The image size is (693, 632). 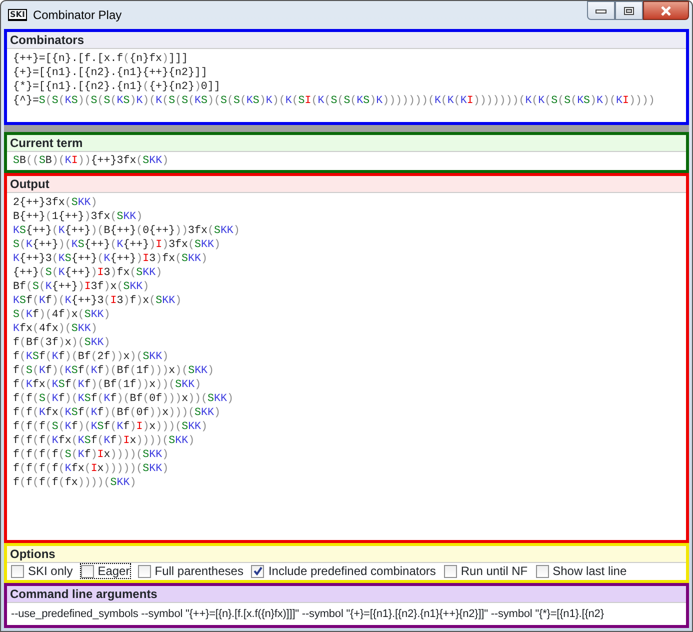 What do you see at coordinates (346, 161) in the screenshot?
I see `current-term-field: SB((SB)(KI)){++}3fx(SKK)` at bounding box center [346, 161].